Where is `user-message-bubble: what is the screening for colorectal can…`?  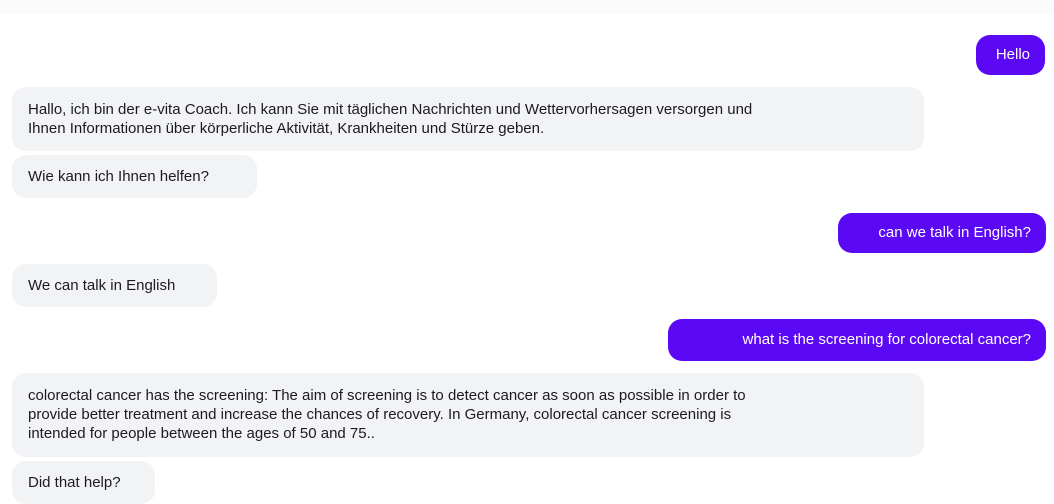 user-message-bubble: what is the screening for colorectal can… is located at coordinates (857, 340).